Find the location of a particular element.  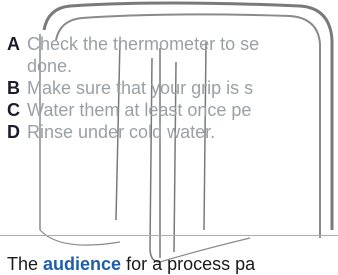

option-text: Check the thermometer to se is located at coordinates (143, 44).